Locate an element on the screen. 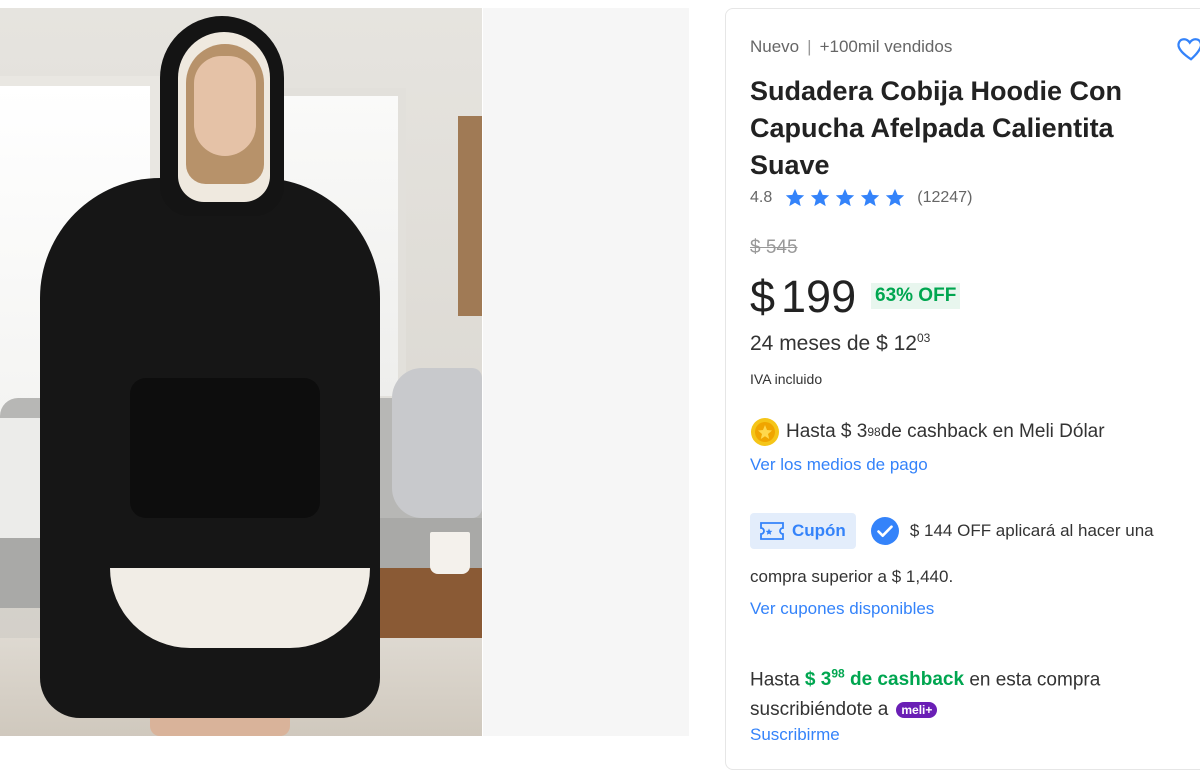  subscribe-link: Suscribirme is located at coordinates (795, 735).